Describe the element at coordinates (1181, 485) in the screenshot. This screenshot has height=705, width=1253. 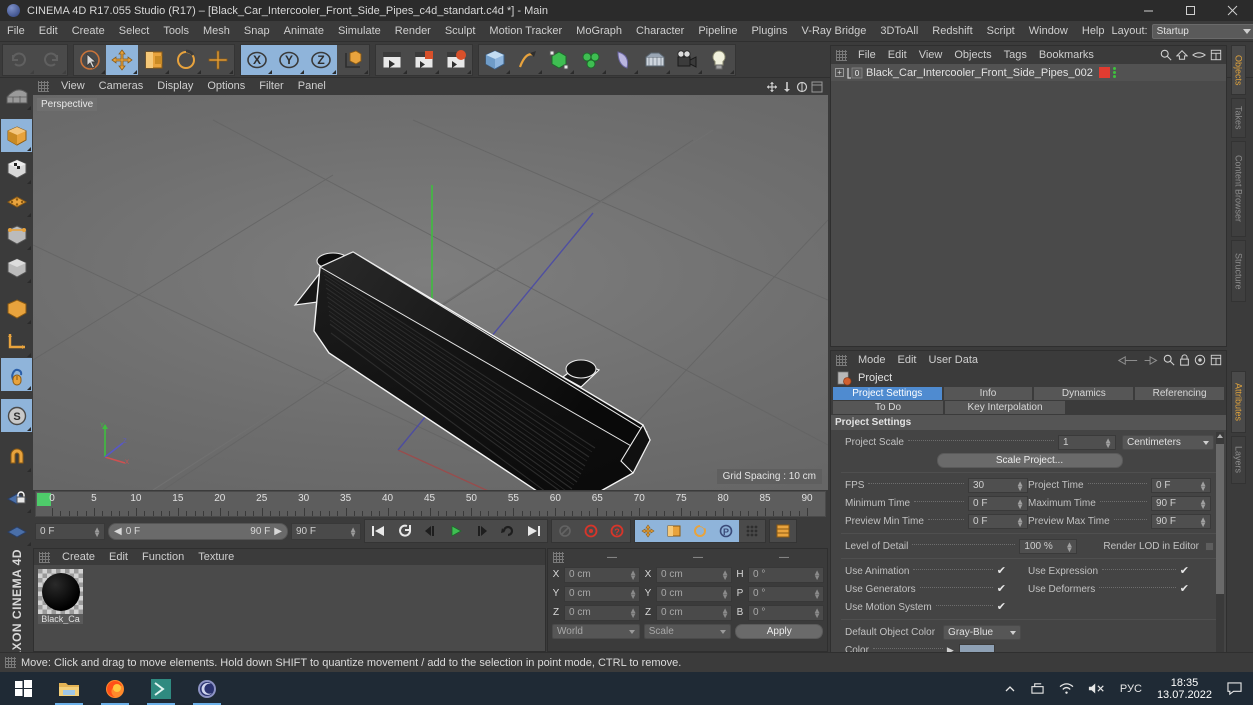
I see `project-time-field: 0 F ▲ ▼` at that location.